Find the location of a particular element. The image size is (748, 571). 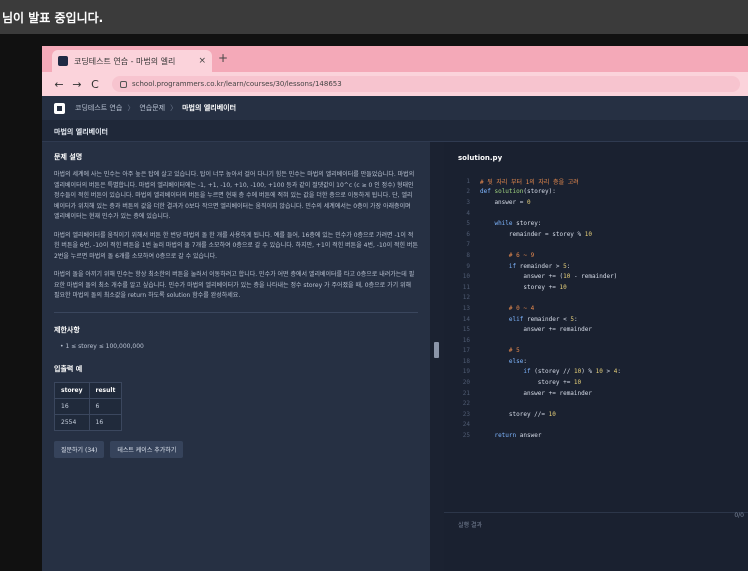

code-line: 3 answer = 0 is located at coordinates (601, 202).